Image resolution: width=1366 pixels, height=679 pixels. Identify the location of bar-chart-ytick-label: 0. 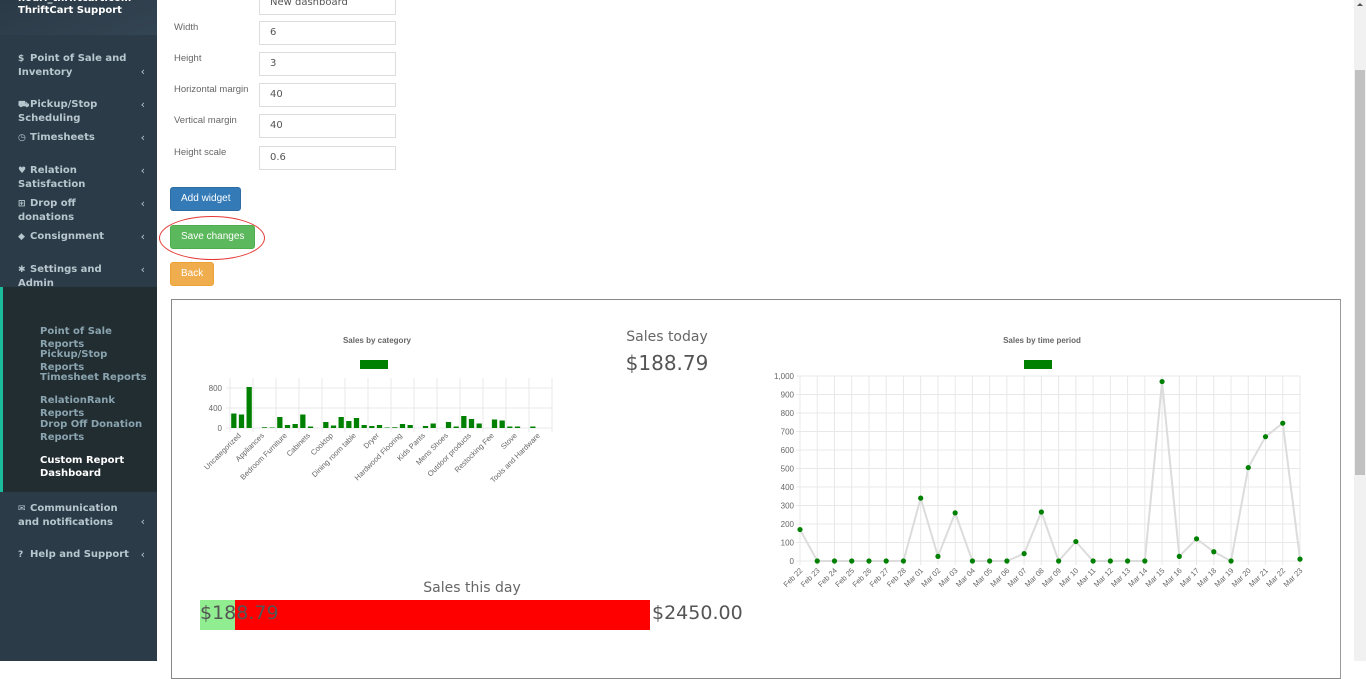
(220, 428).